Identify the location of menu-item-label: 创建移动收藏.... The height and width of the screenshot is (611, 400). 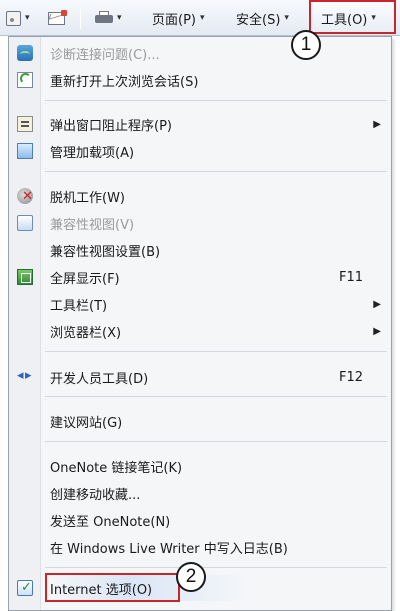
(95, 495).